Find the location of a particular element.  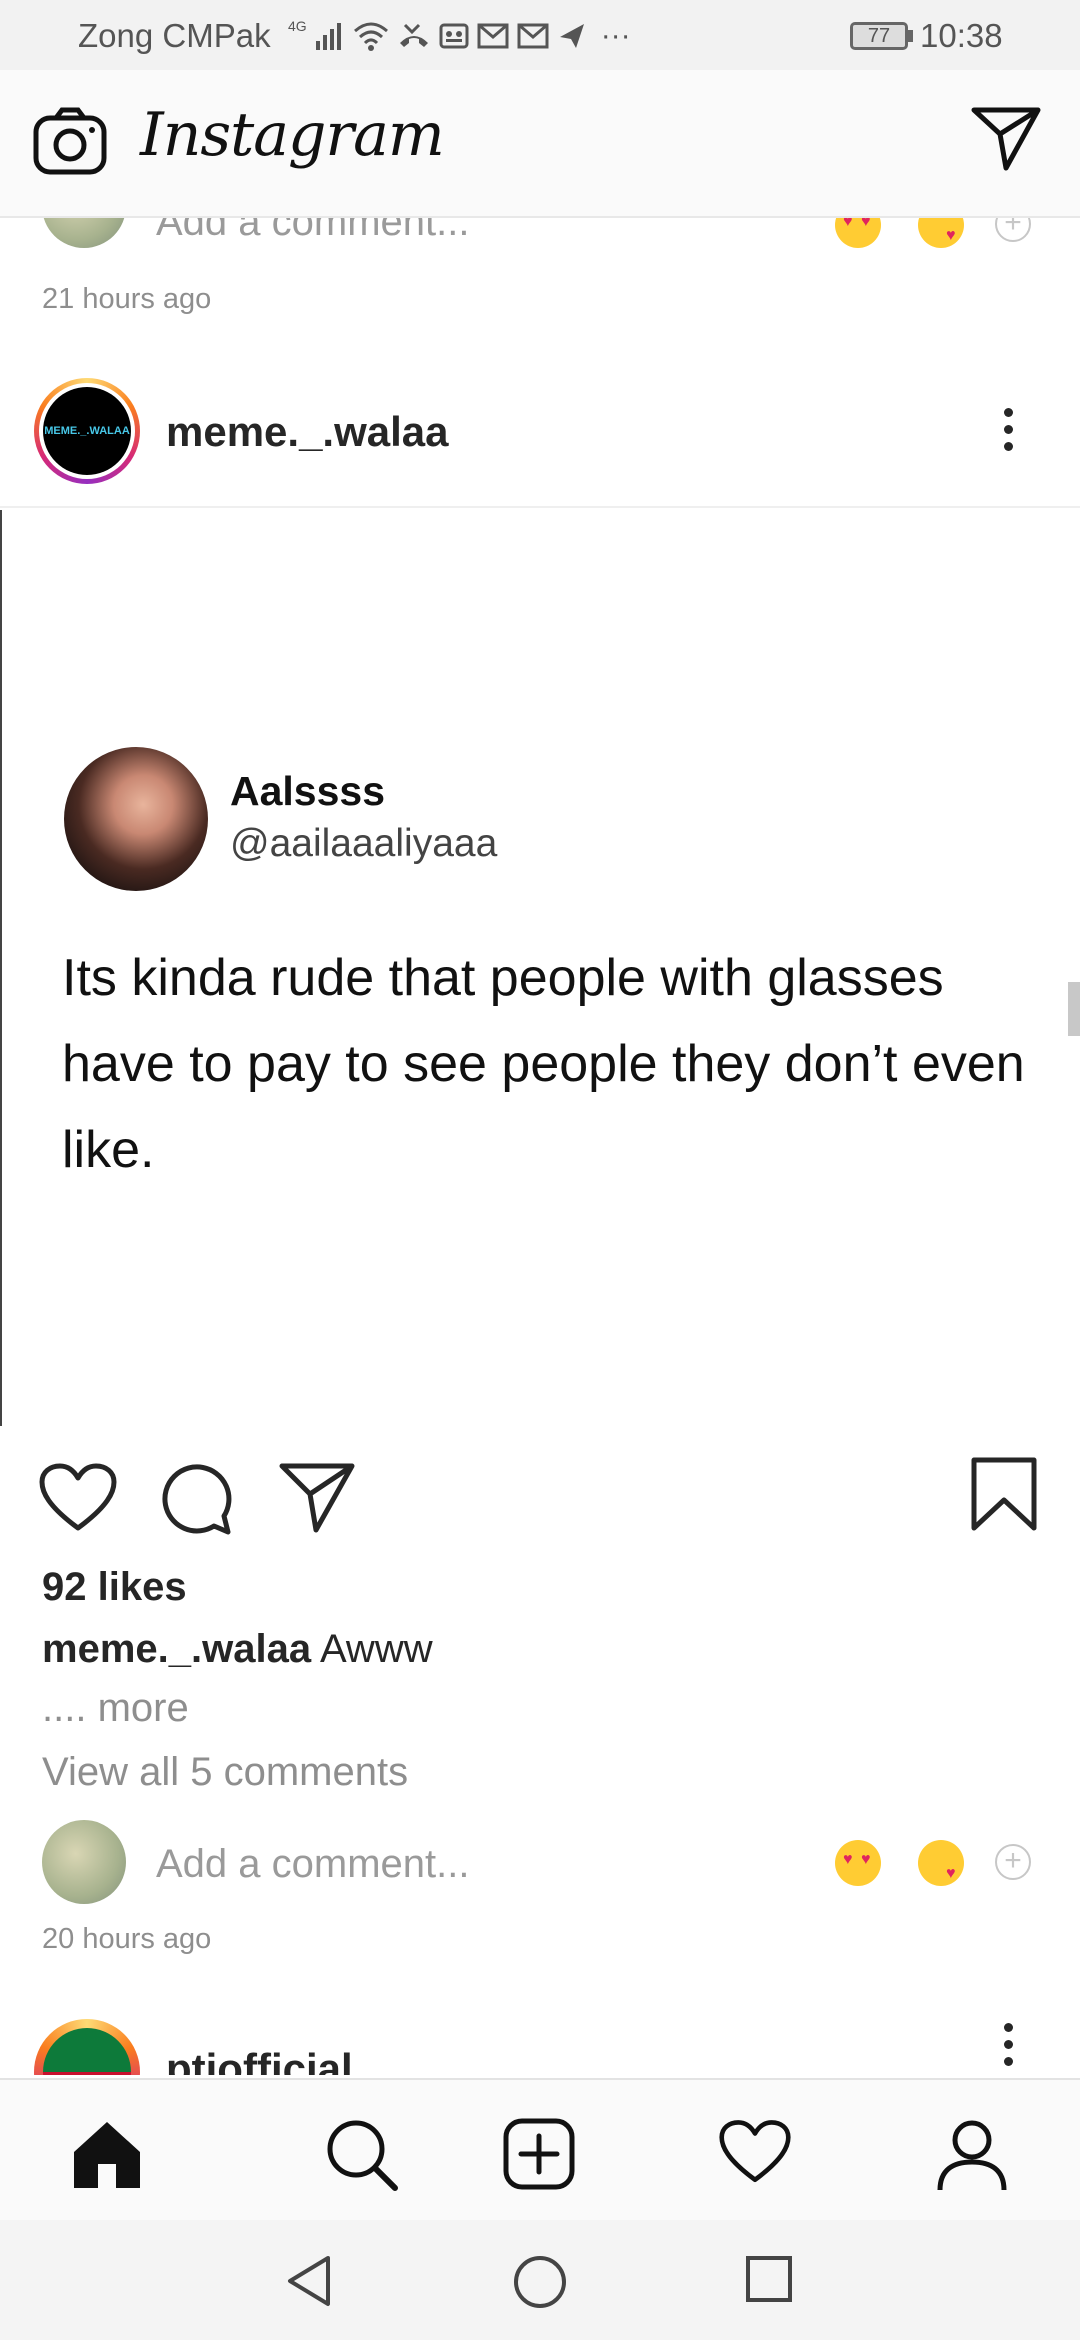

direct-message-icon is located at coordinates (1006, 138).